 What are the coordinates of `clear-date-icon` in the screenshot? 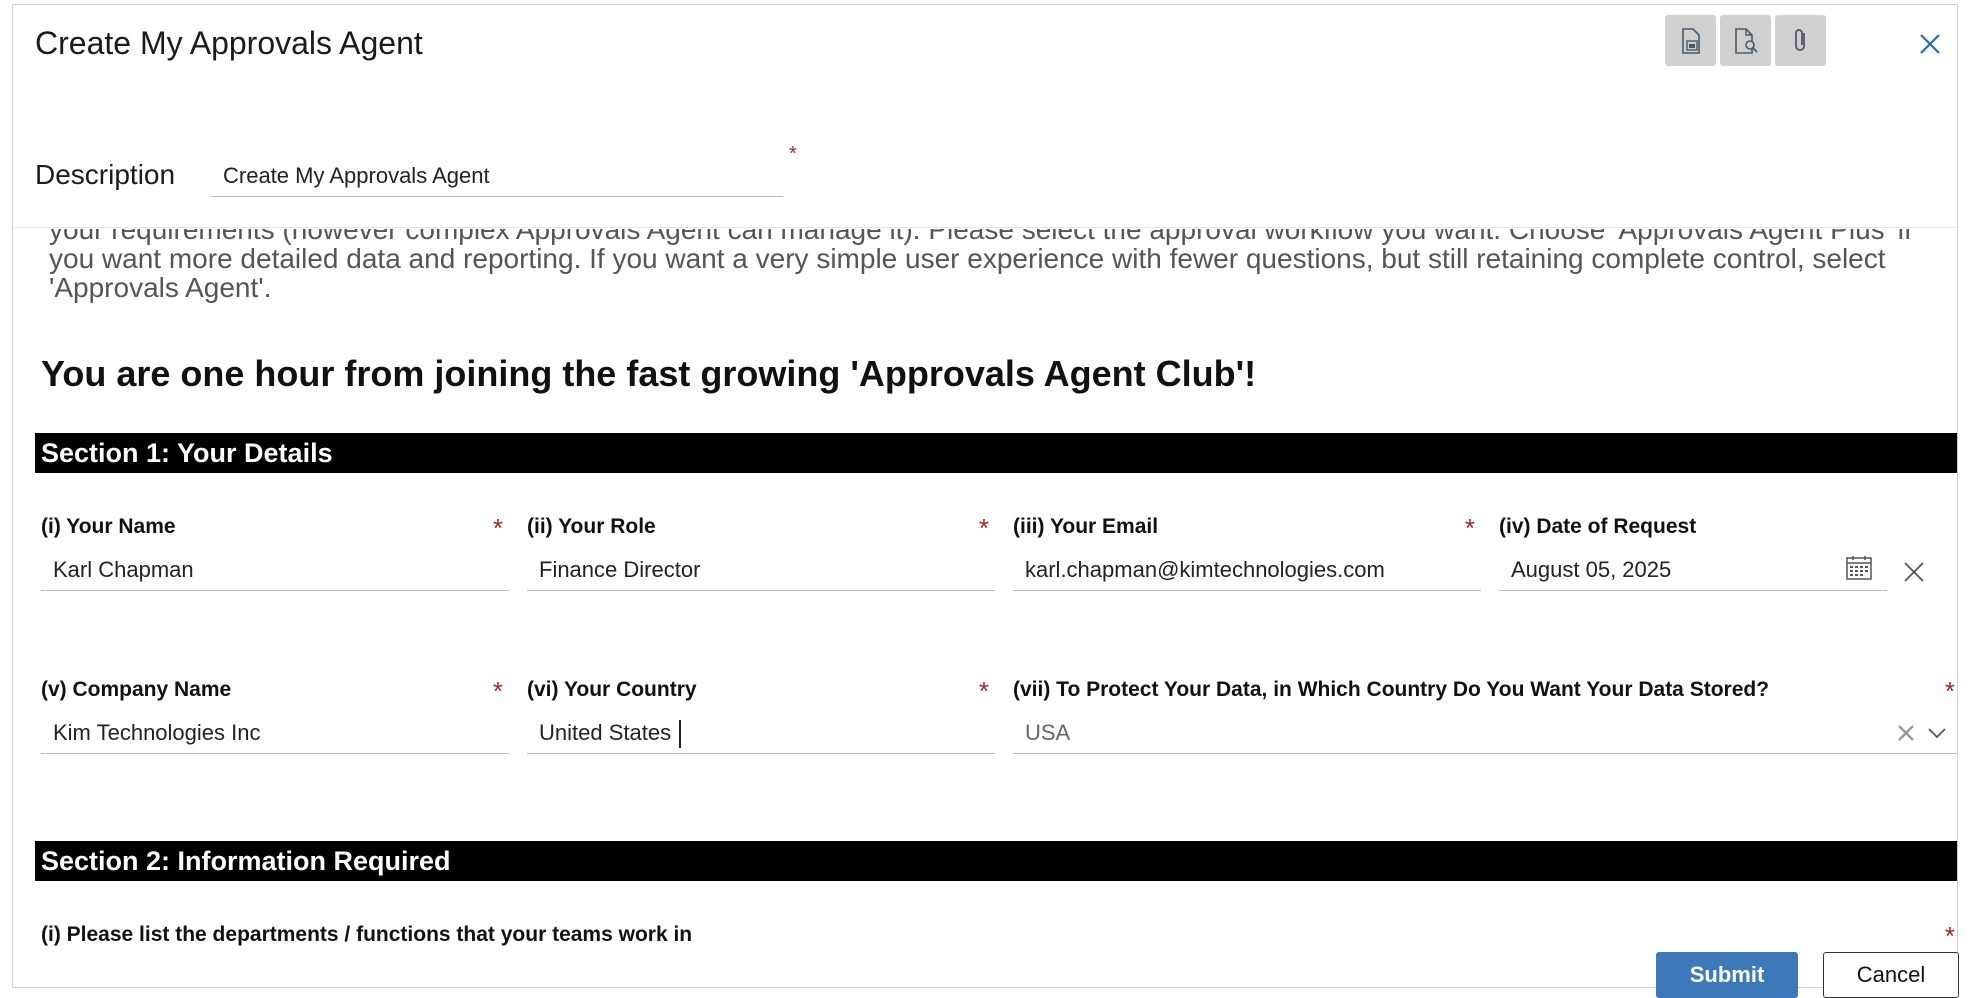 It's located at (1914, 572).